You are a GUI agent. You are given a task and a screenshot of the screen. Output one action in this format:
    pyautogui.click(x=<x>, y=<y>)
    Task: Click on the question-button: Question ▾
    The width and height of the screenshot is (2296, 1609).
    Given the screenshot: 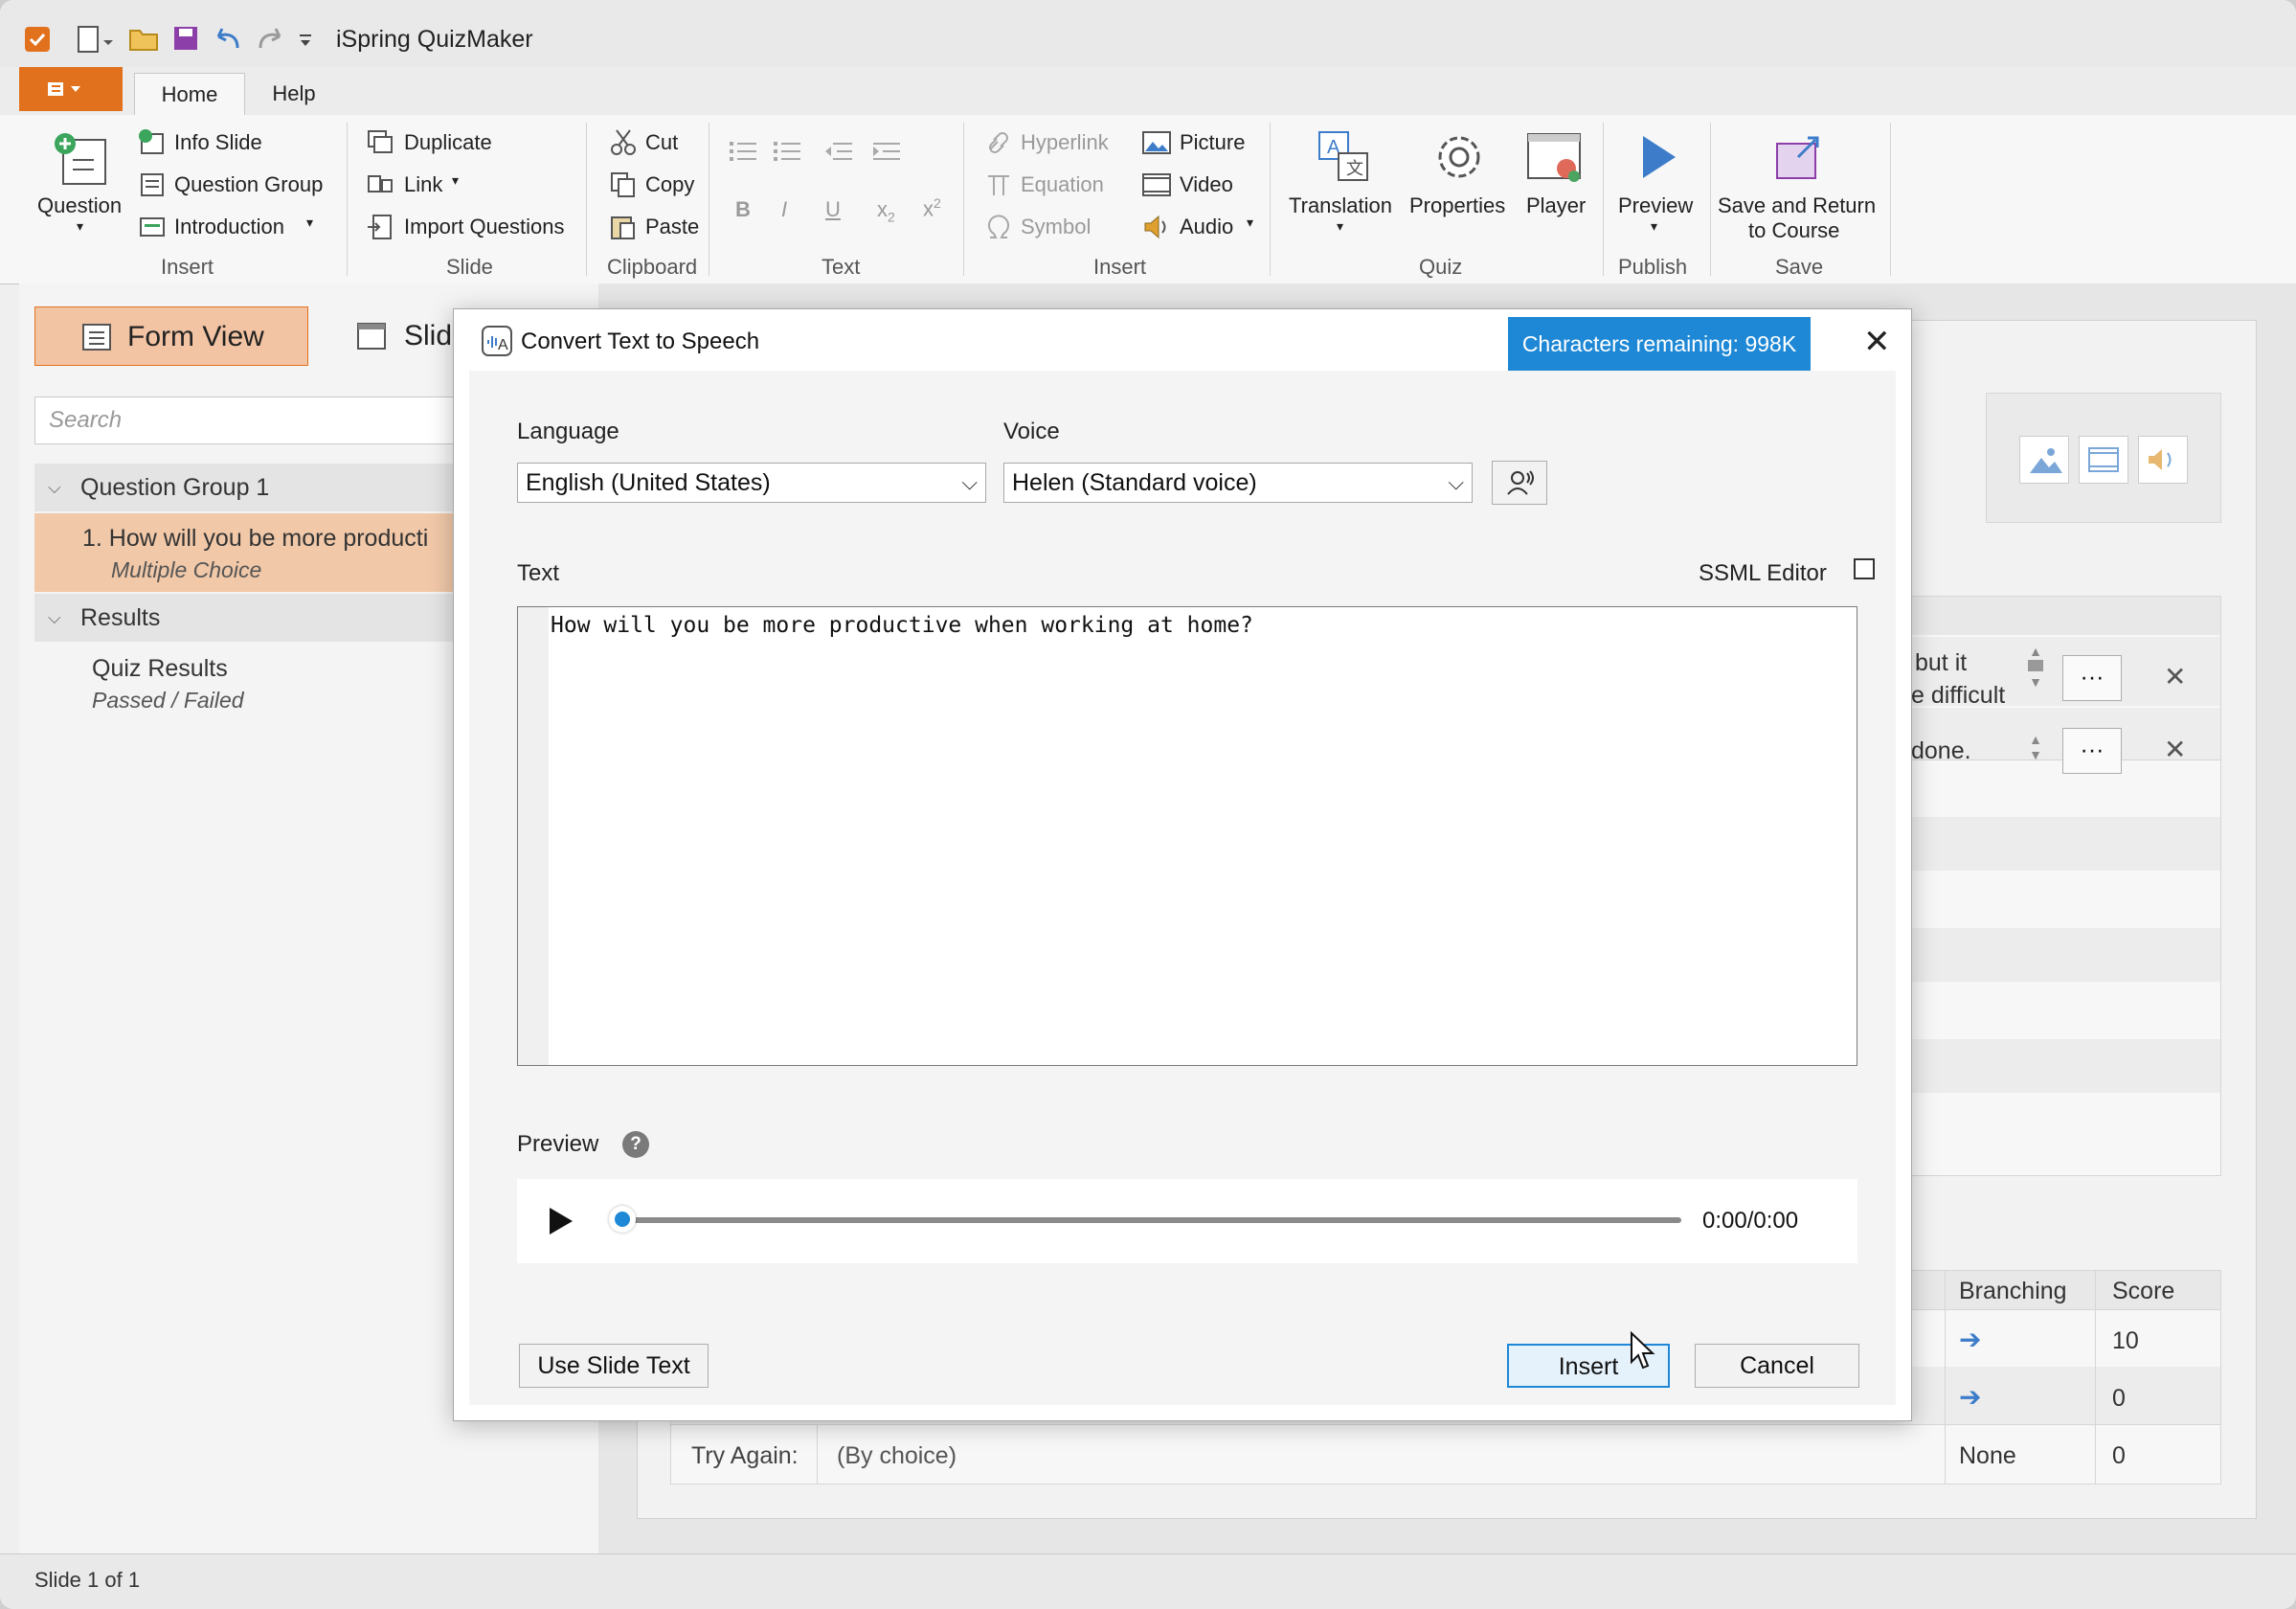 What is the action you would take?
    pyautogui.click(x=83, y=184)
    